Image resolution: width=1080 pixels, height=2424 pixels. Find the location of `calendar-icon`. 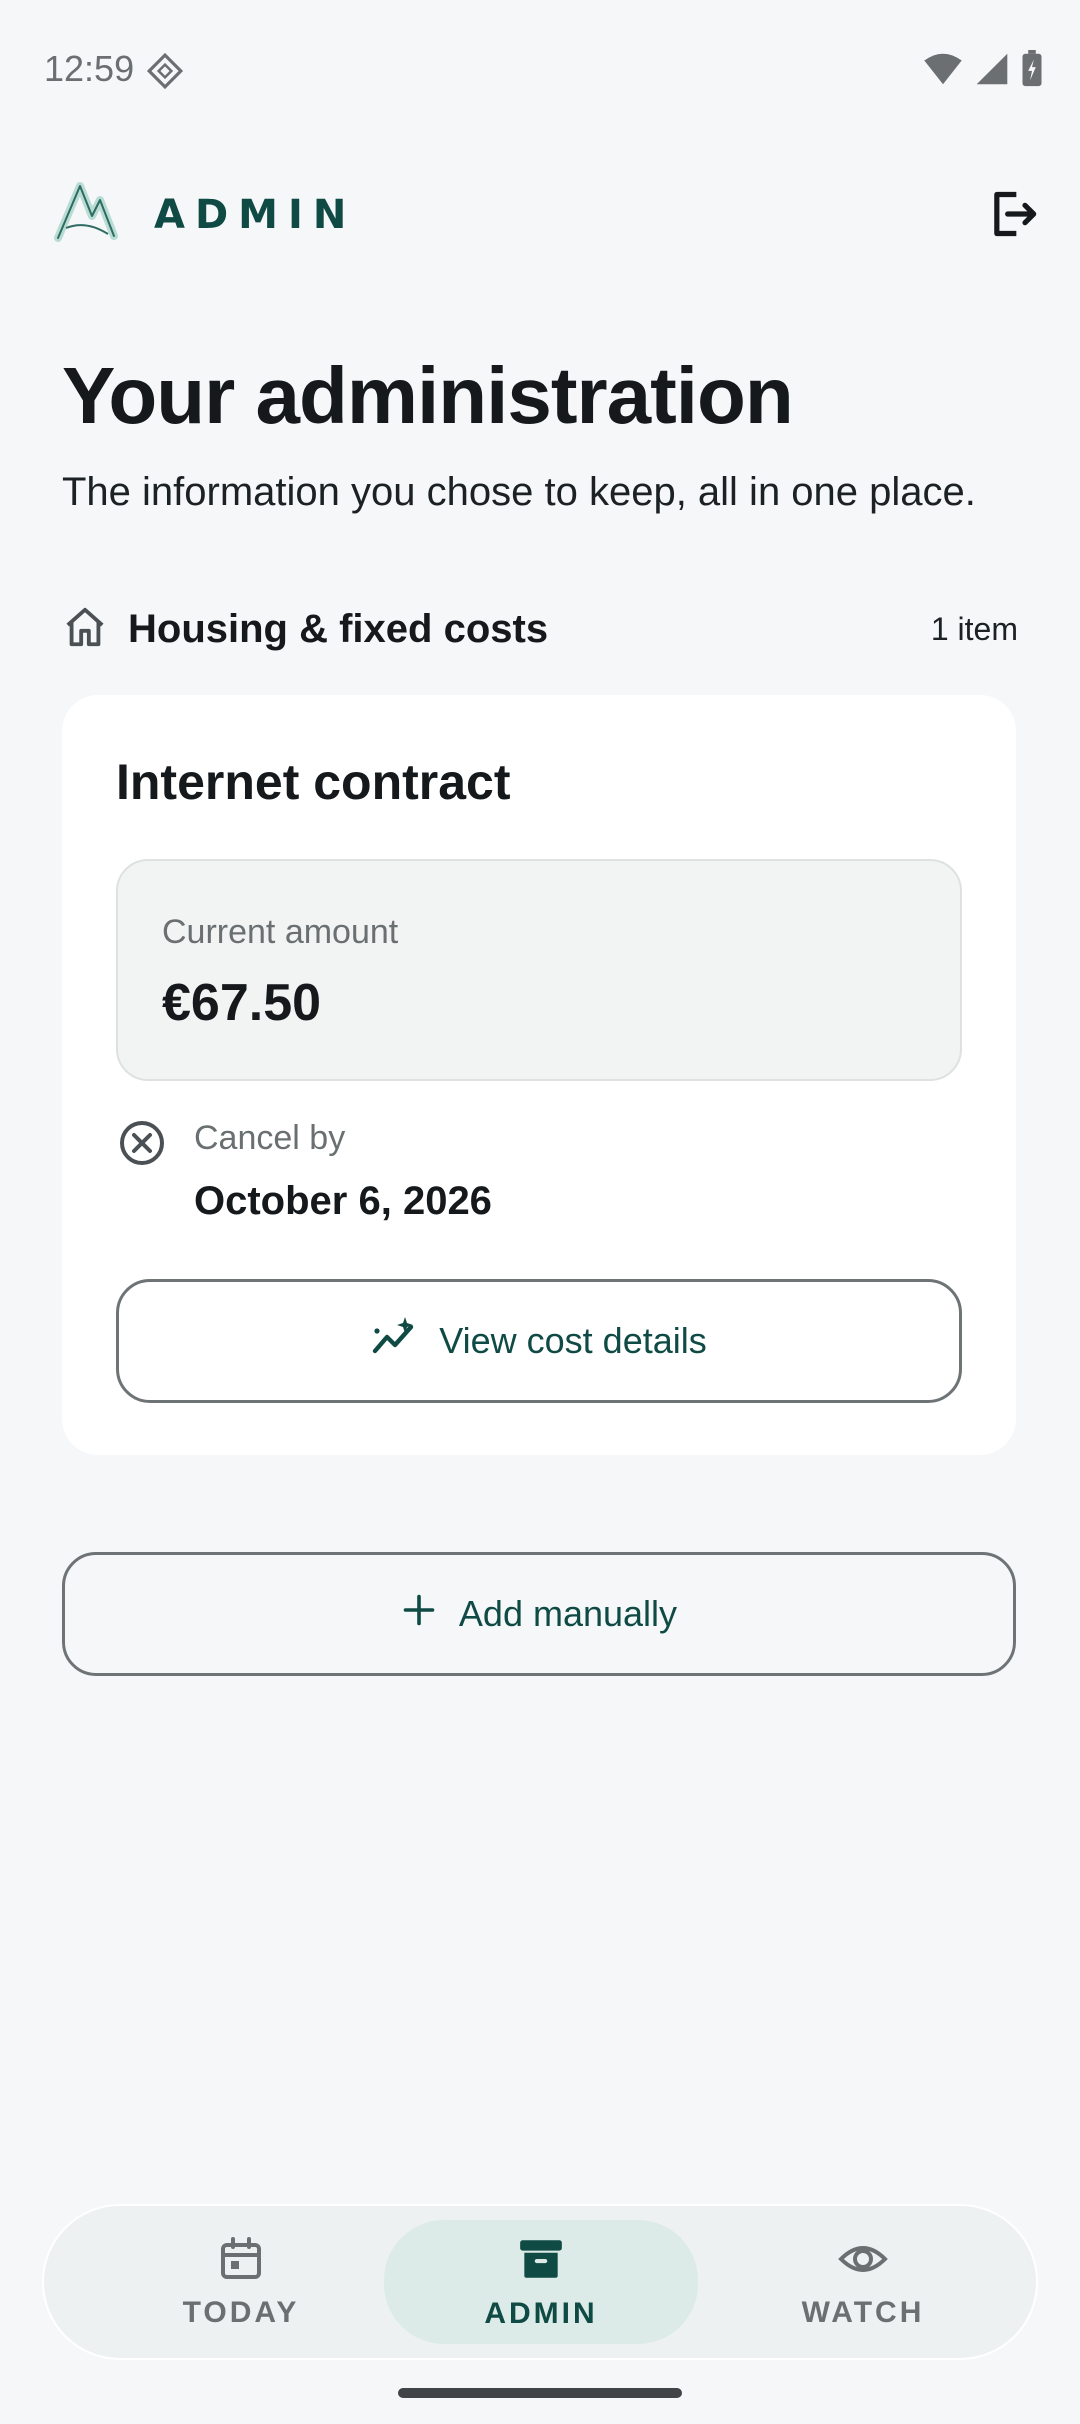

calendar-icon is located at coordinates (241, 2261).